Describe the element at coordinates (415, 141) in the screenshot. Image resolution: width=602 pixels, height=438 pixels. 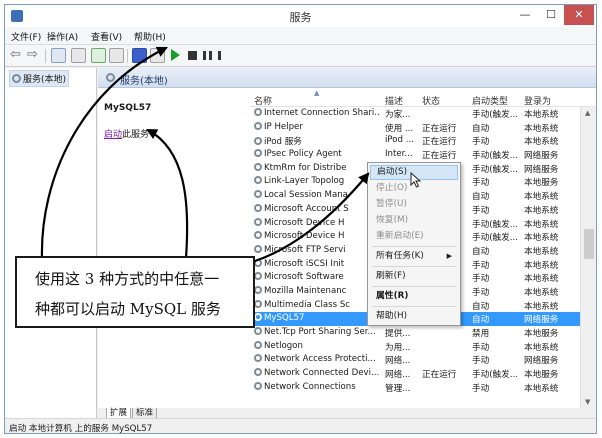
I see `table-row: iPod 服务 iPod ... 正在运行 手动 本地系统` at that location.